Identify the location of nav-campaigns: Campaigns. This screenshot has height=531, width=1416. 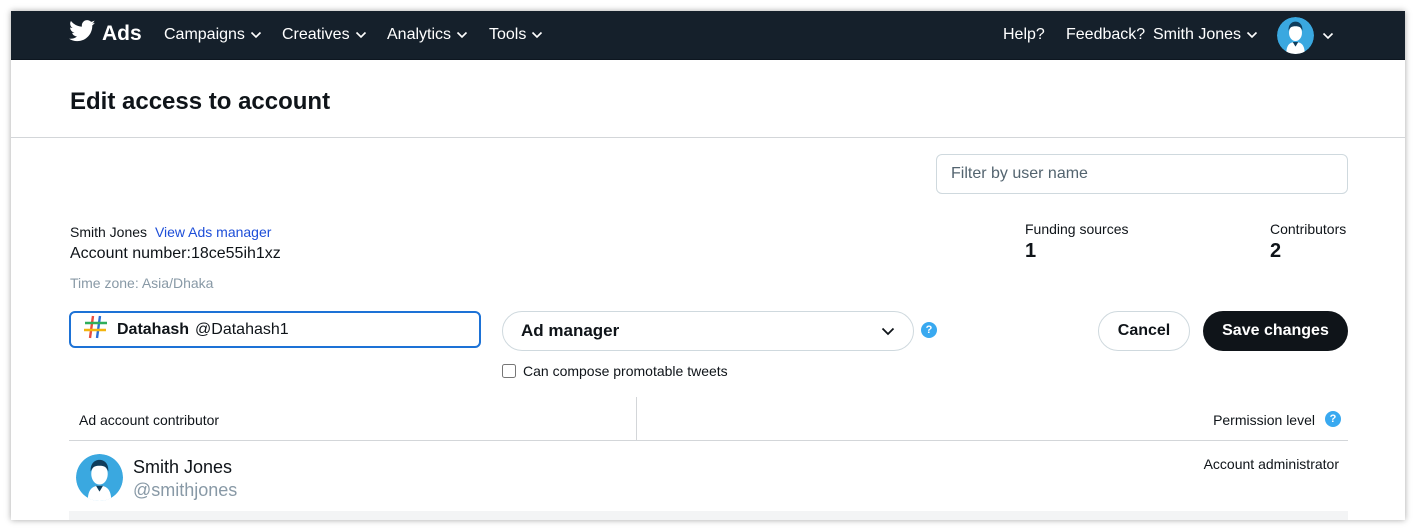
(213, 35).